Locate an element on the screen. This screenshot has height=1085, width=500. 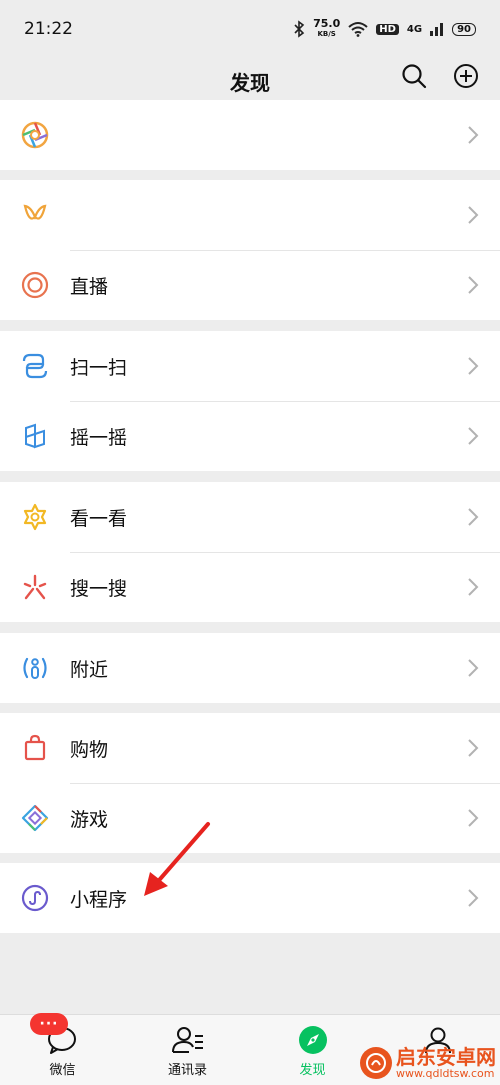
status-bar: 21:22 75.0 KB/S HD 4G 90 is located at coordinates (250, 29).